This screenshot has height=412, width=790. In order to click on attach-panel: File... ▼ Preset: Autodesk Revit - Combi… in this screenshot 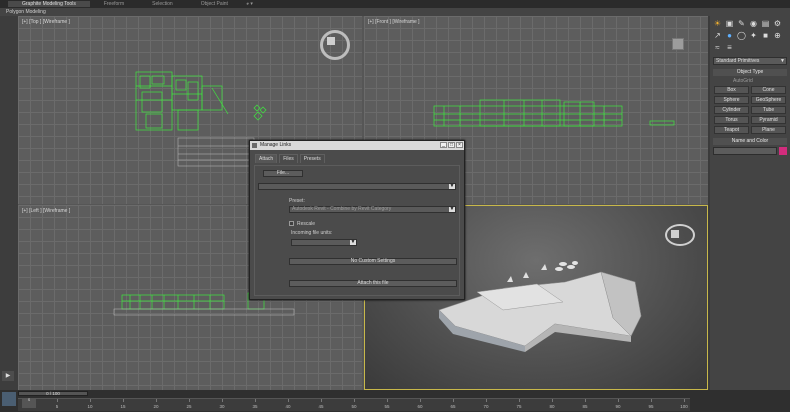, I will do `click(357, 230)`.